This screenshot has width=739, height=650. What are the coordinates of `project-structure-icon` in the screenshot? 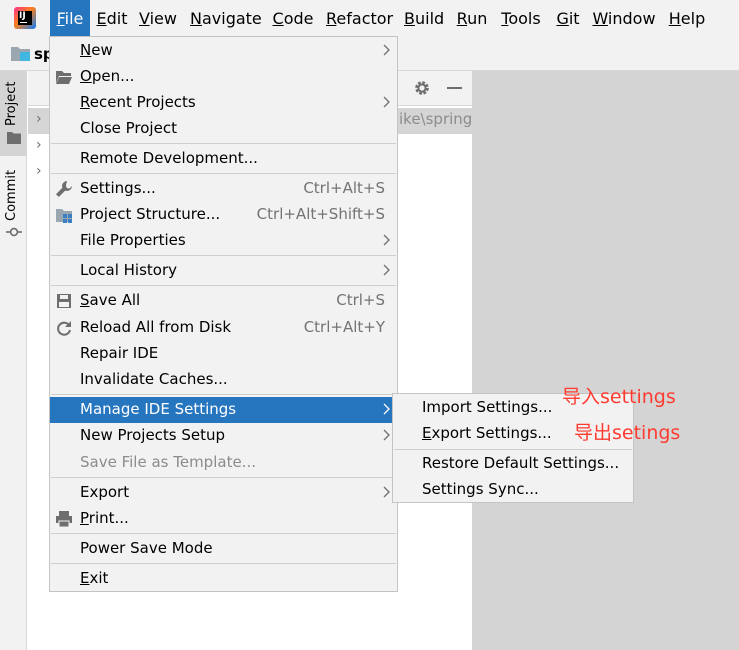 It's located at (64, 216).